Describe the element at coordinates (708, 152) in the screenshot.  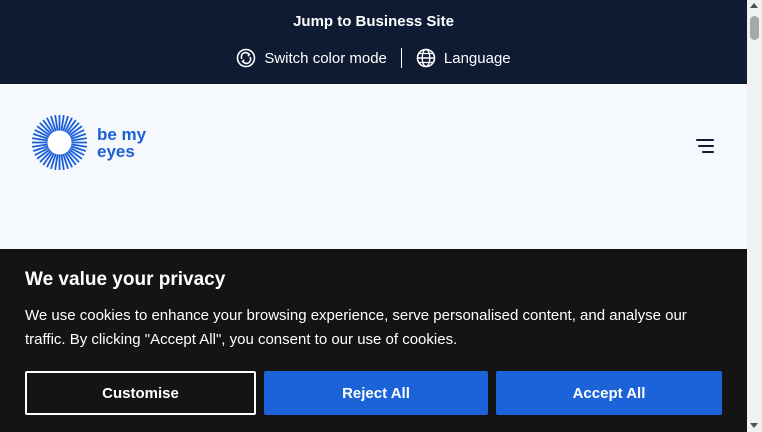
I see `menu-line-bottom` at that location.